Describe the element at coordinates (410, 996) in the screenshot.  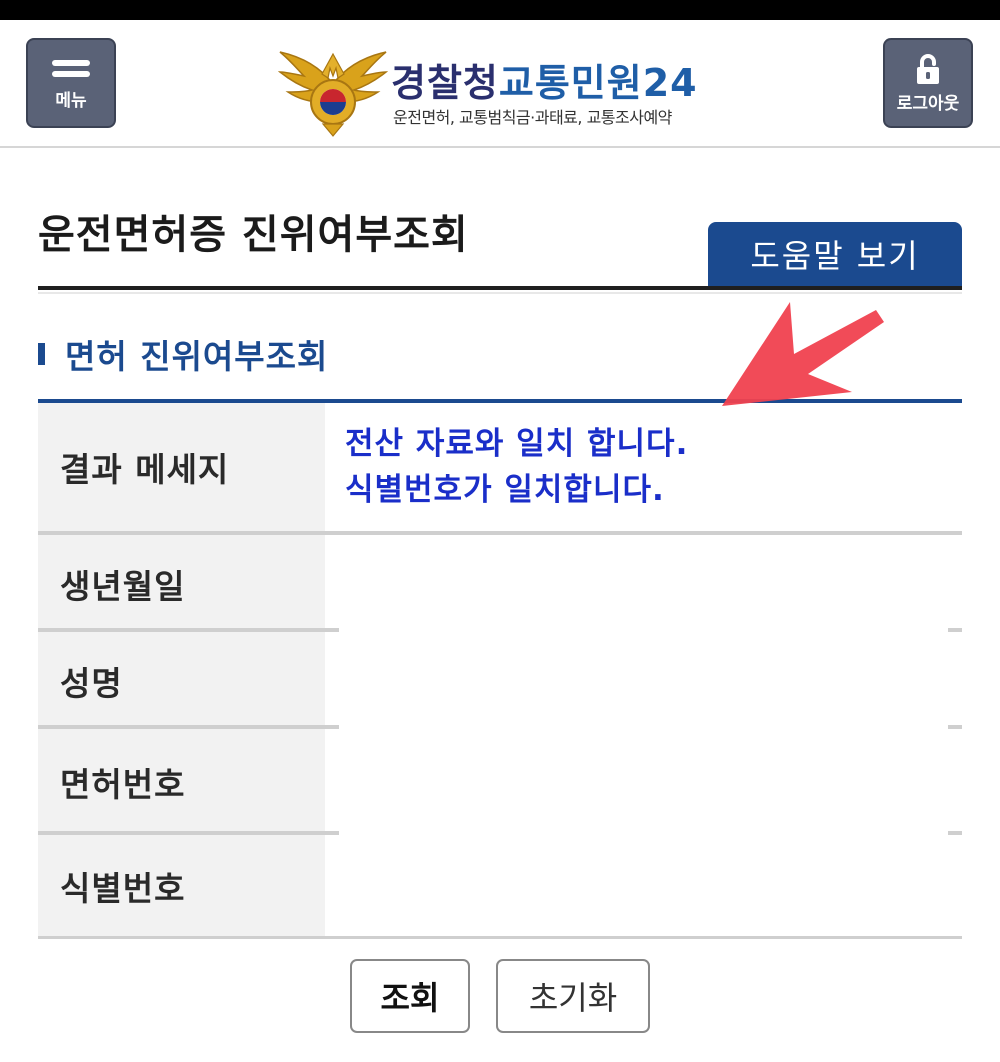
I see `search-button: 조회` at that location.